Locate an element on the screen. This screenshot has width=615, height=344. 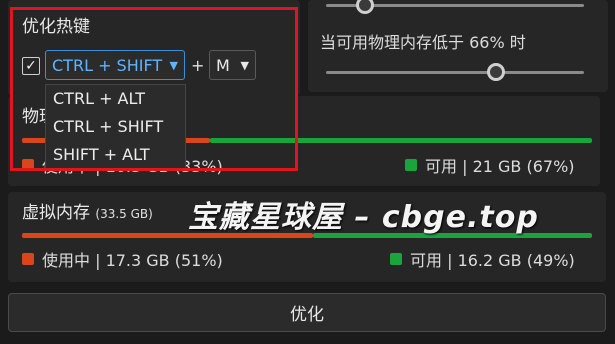
key-select: M ▼ is located at coordinates (232, 65).